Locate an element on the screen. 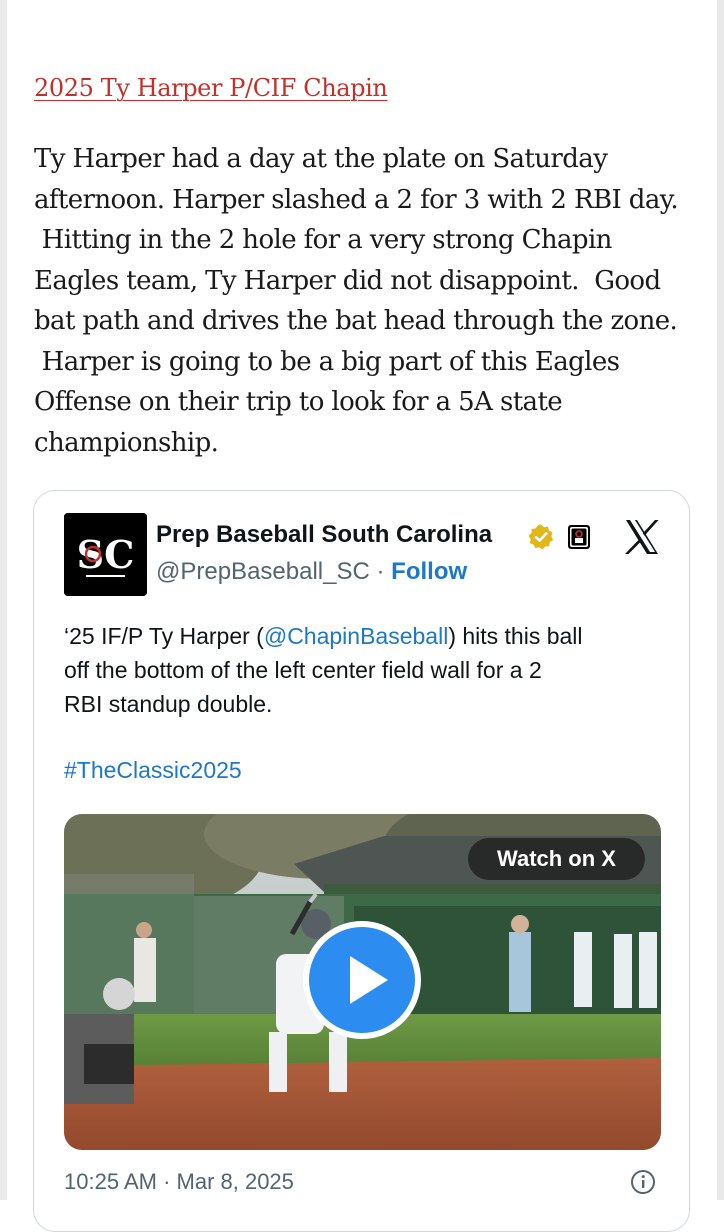 Image resolution: width=724 pixels, height=1232 pixels. affiliate-badge-icon is located at coordinates (579, 537).